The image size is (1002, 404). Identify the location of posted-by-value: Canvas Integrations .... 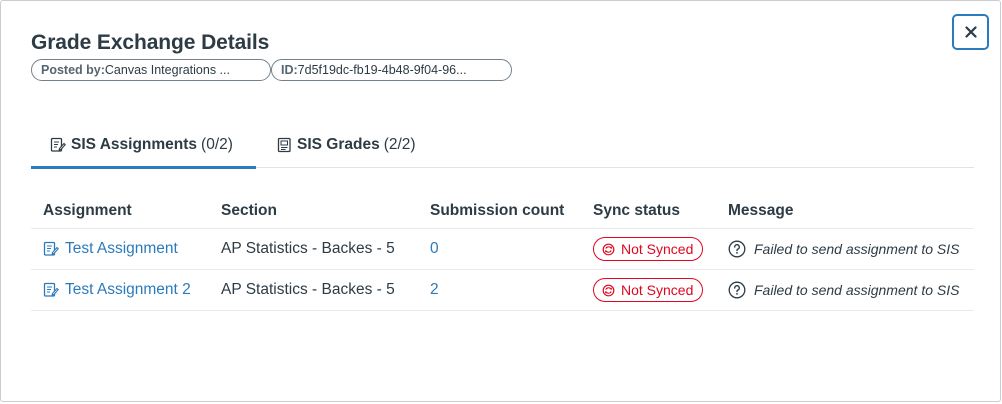
(167, 70).